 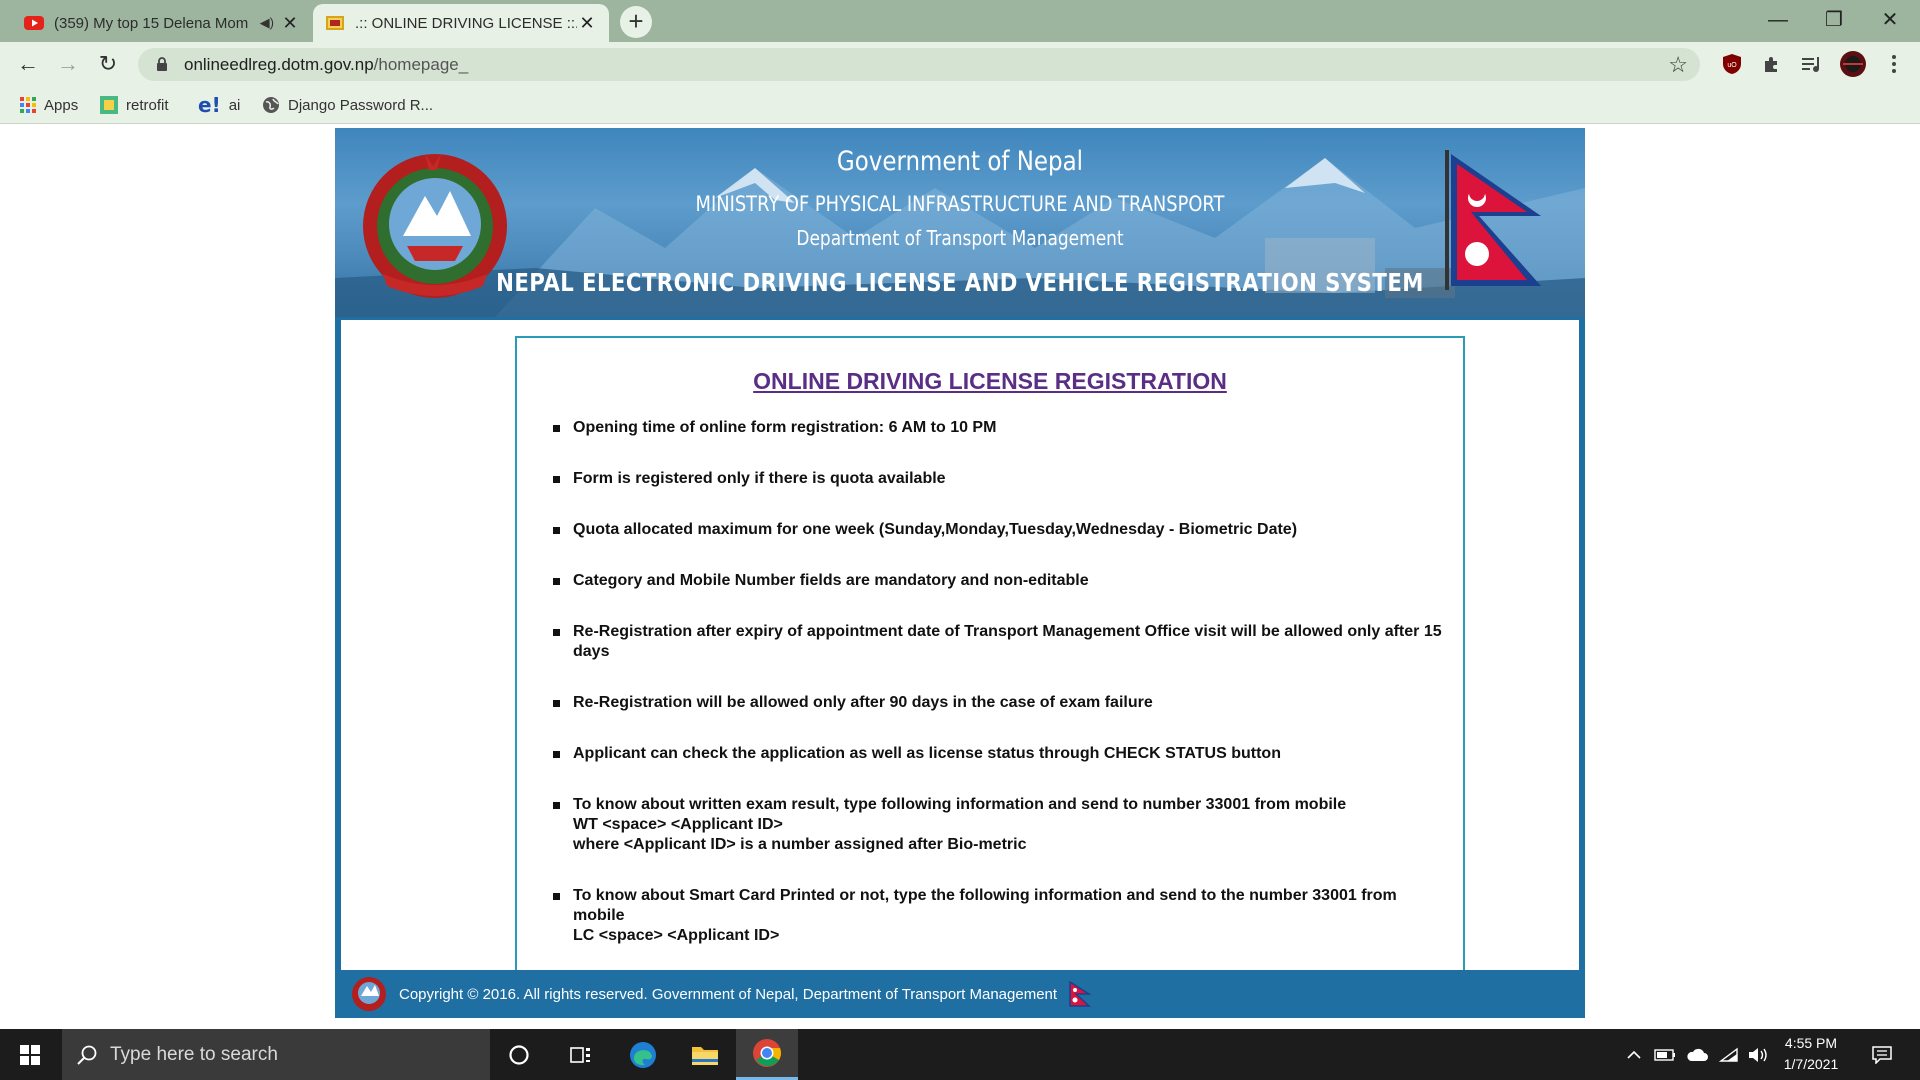 I want to click on system-clock: 4:55 PM 1/7/2021, so click(x=1811, y=1054).